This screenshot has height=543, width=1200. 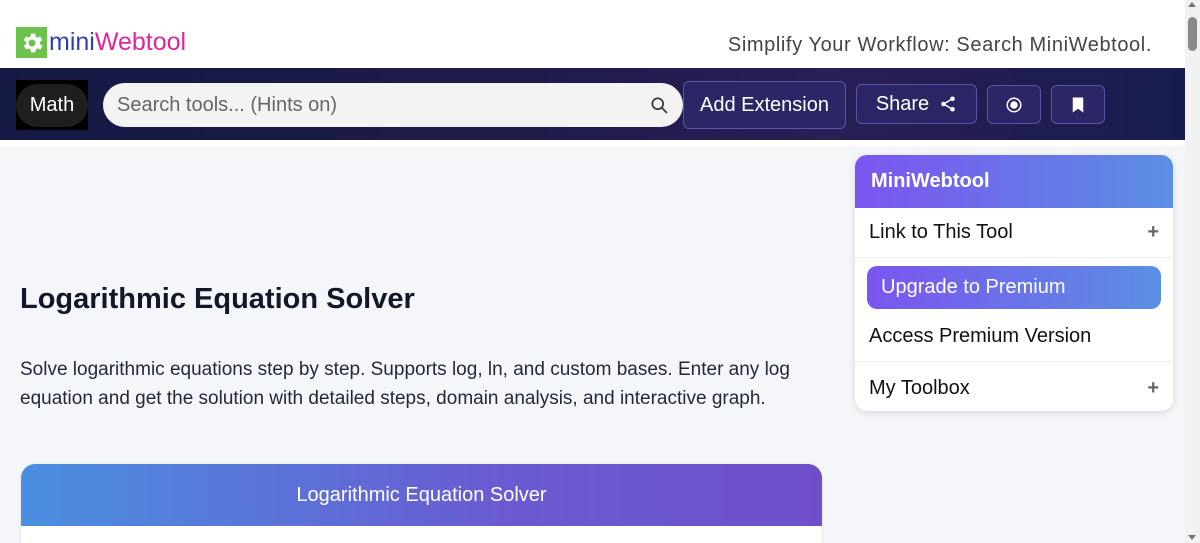 I want to click on record-icon, so click(x=1014, y=104).